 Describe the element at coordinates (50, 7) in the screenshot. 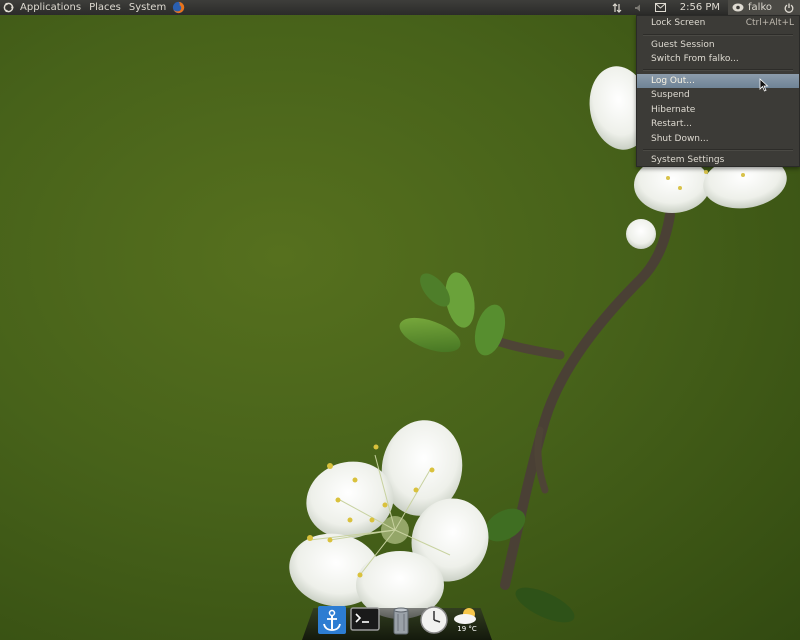

I see `applications-menu: Applications` at that location.